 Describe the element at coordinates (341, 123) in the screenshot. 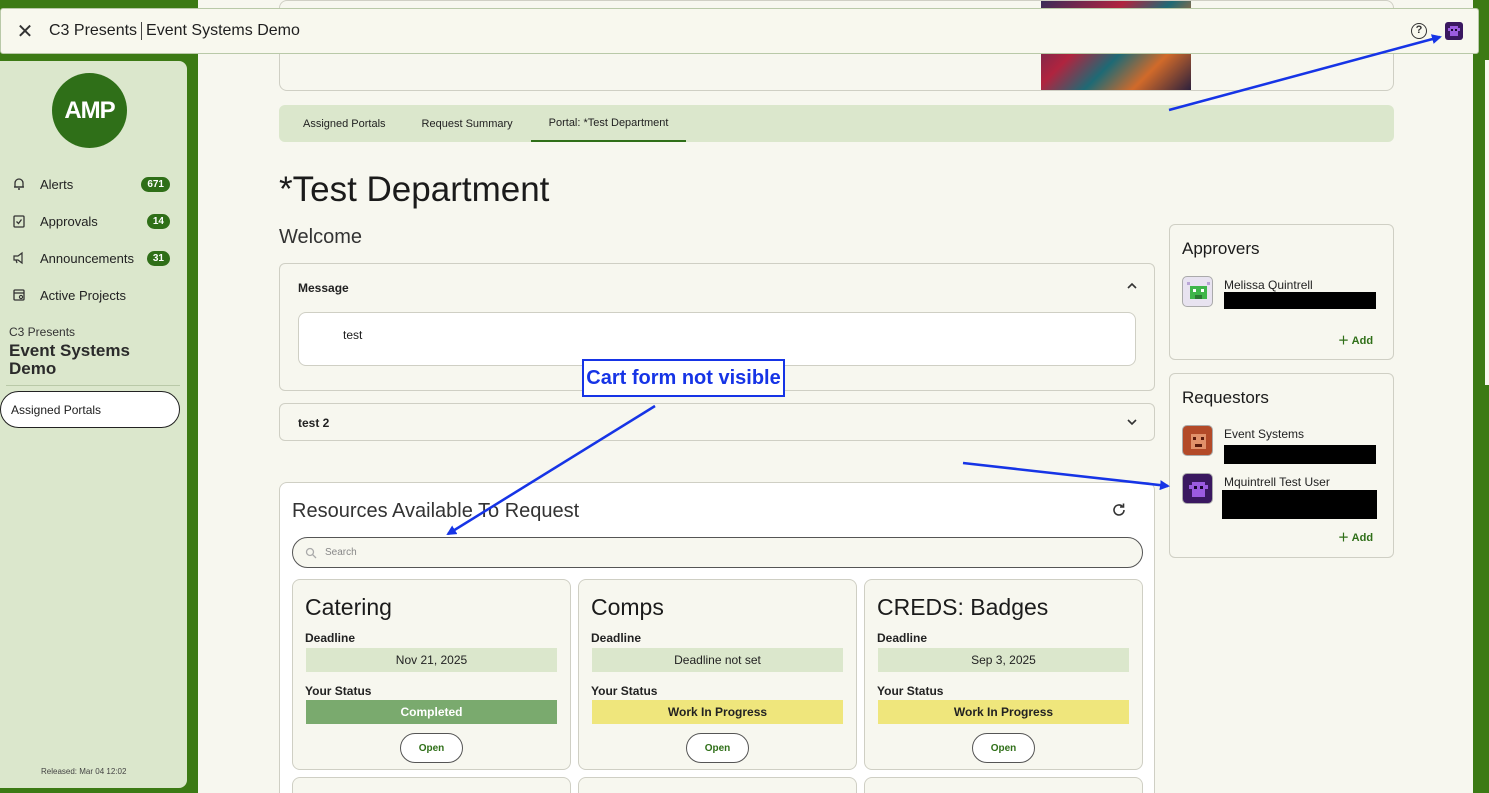

I see `tab-assigned-portals: Assigned Portals` at that location.